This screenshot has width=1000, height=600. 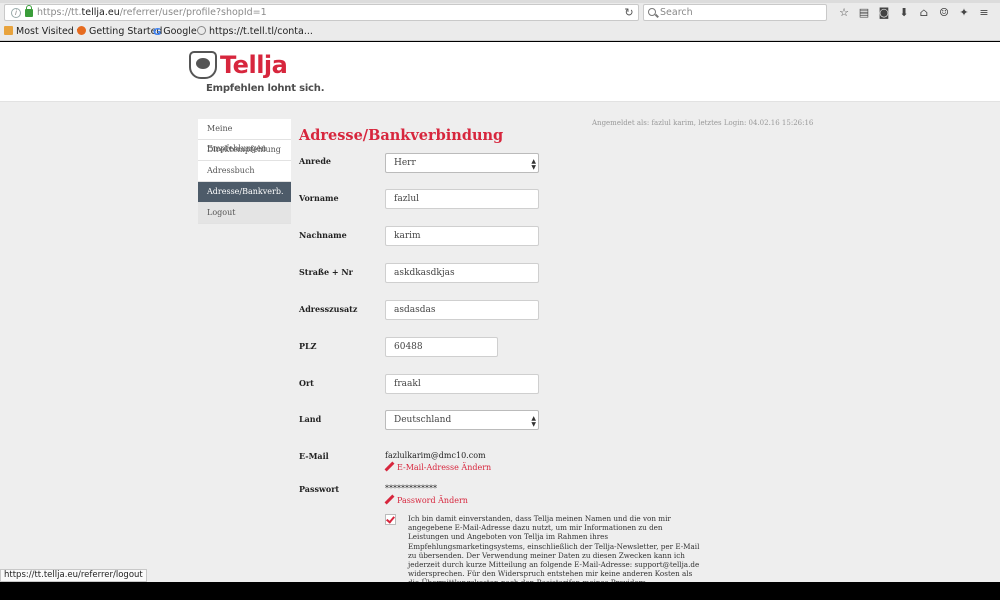 I want to click on label-adresszusatz: Adresszusatz, so click(x=328, y=309).